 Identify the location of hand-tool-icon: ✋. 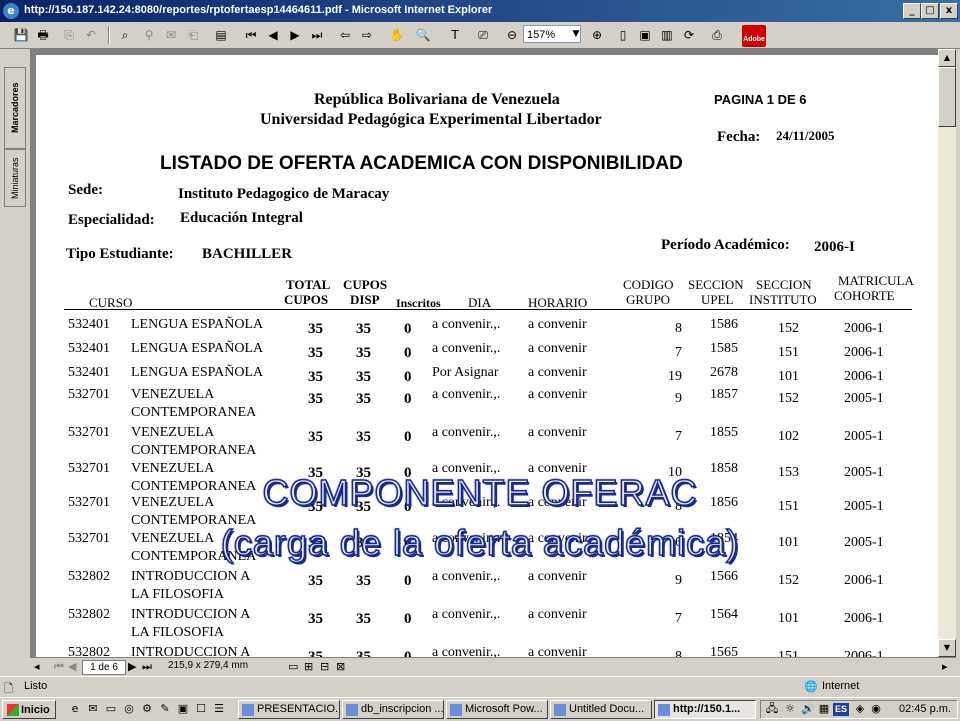
(397, 35).